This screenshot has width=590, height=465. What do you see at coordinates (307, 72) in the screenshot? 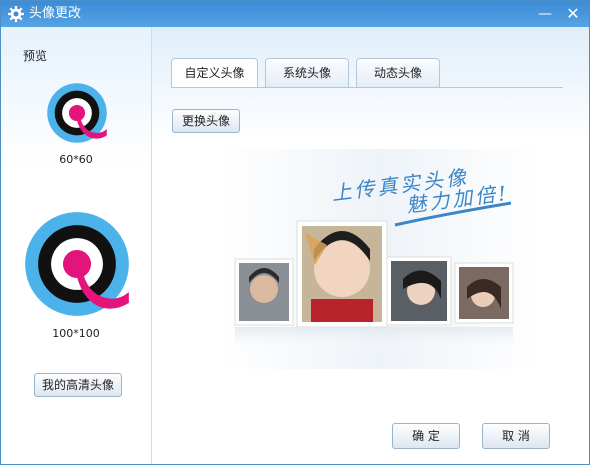
I see `tab-system-avatar: 系统头像` at bounding box center [307, 72].